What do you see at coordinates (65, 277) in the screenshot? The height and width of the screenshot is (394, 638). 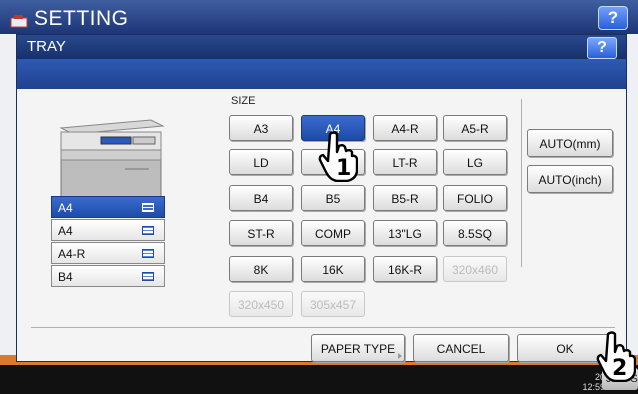 I see `tray-label: B4` at bounding box center [65, 277].